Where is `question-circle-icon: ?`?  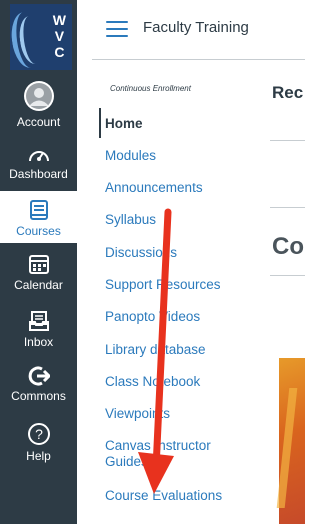 question-circle-icon: ? is located at coordinates (38, 434).